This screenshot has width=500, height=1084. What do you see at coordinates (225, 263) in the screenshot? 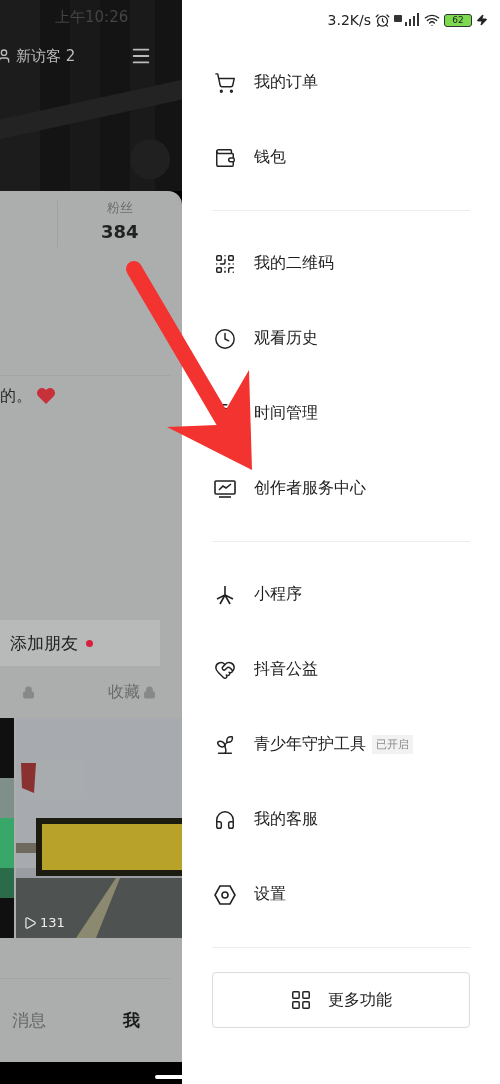
I see `qr-code-icon` at bounding box center [225, 263].